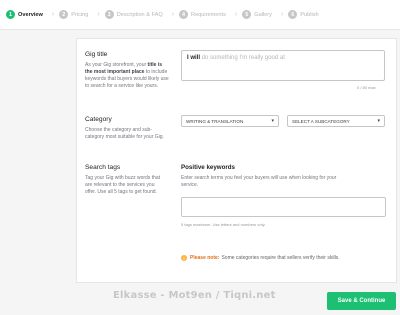 Image resolution: width=400 pixels, height=315 pixels. I want to click on watermark: Elkasse - Mot9en / Tiqni.net, so click(194, 295).